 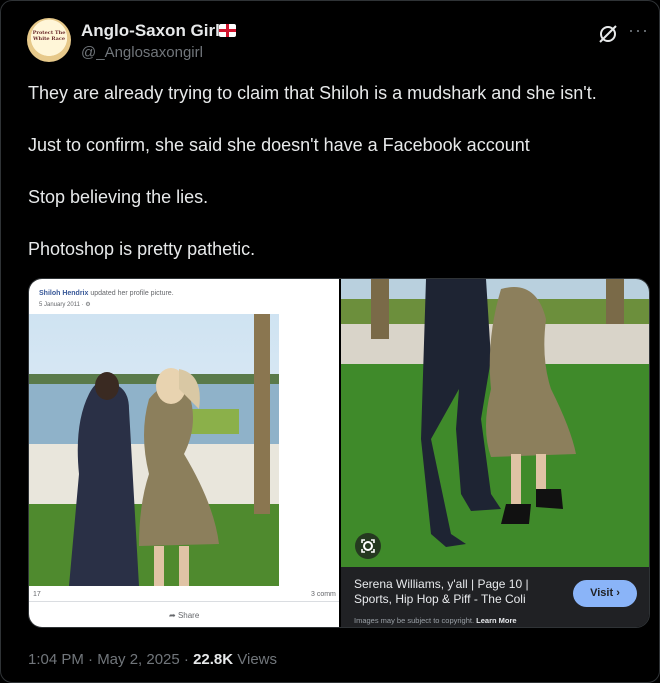 I want to click on views-count: 22.8K, so click(x=213, y=659).